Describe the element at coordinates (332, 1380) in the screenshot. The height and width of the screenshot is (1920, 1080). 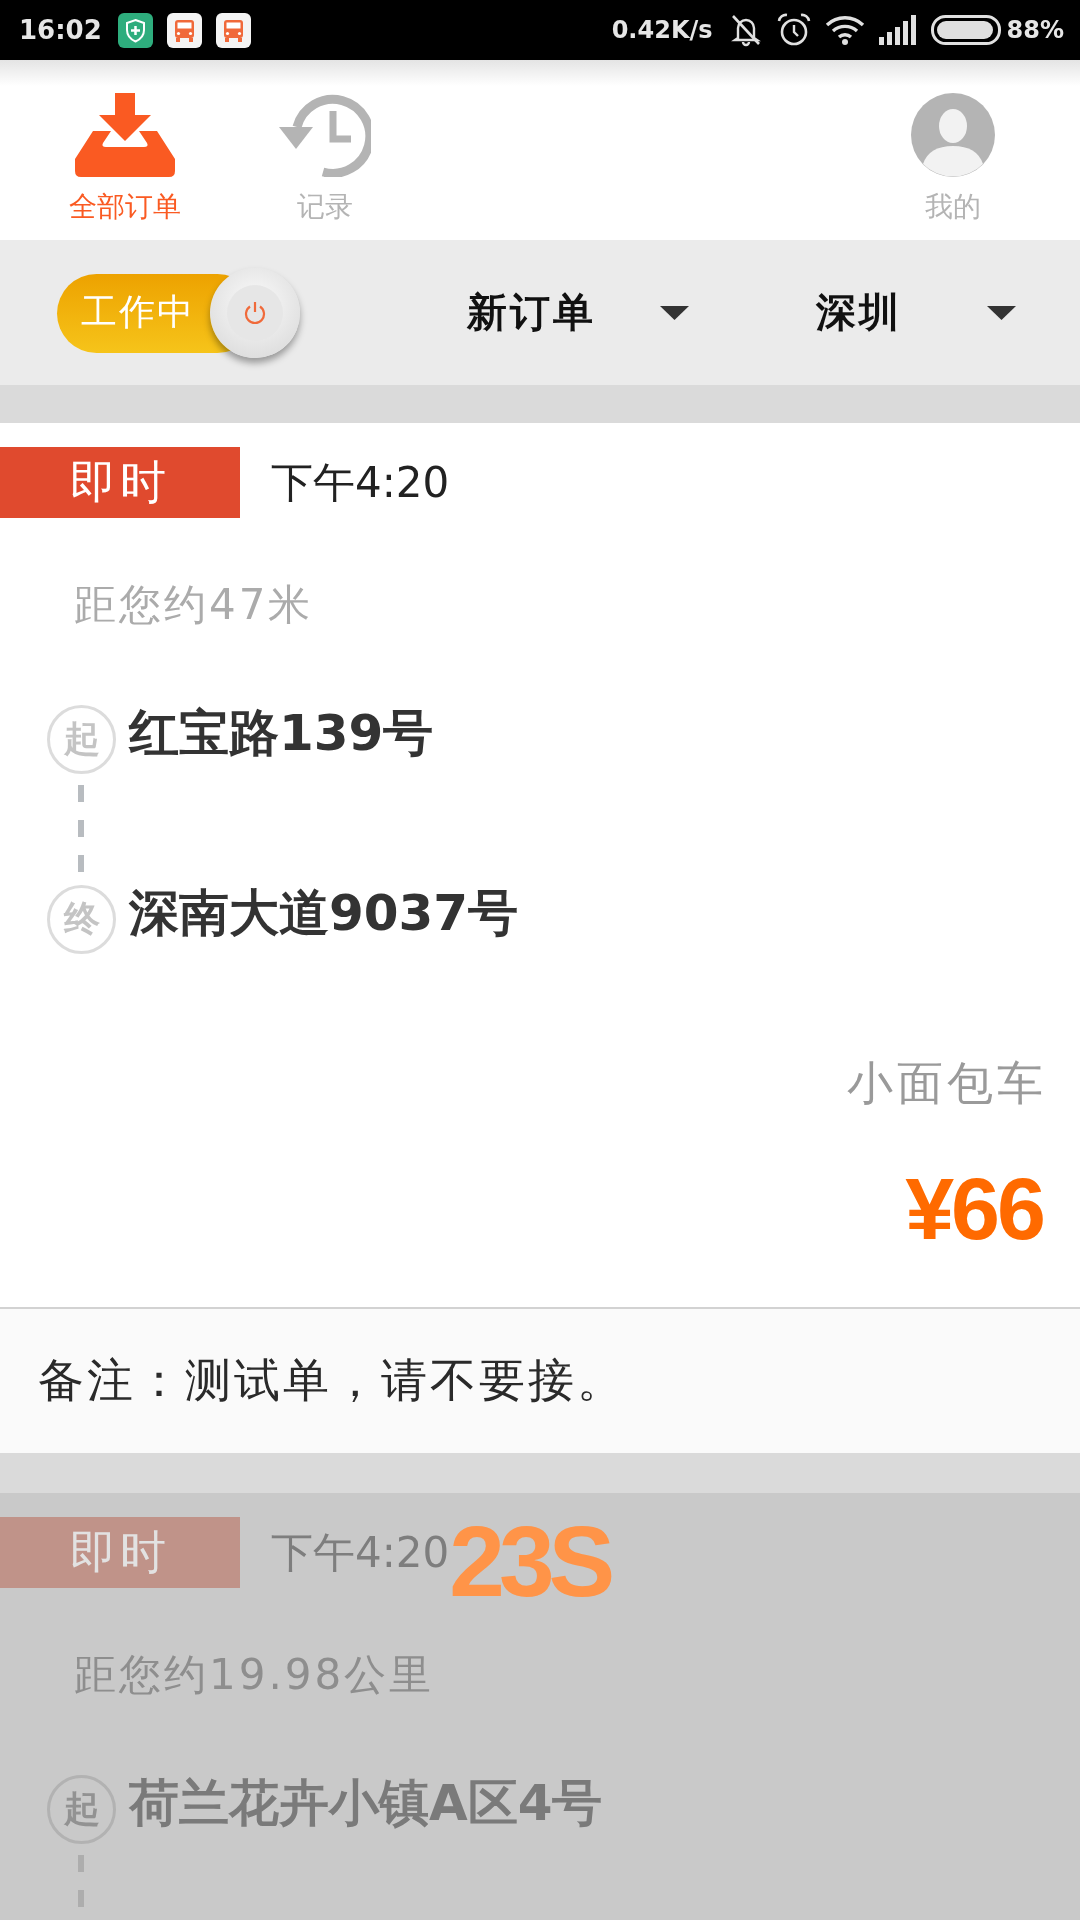
I see `remark-text: 备注：测试单，请不要接。` at that location.